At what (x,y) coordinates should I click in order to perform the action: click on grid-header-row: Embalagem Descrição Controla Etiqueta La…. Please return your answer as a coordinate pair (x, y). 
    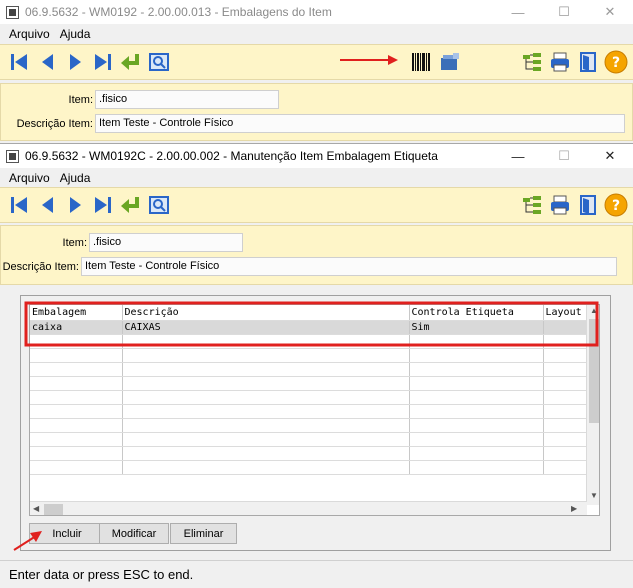
    Looking at the image, I should click on (308, 313).